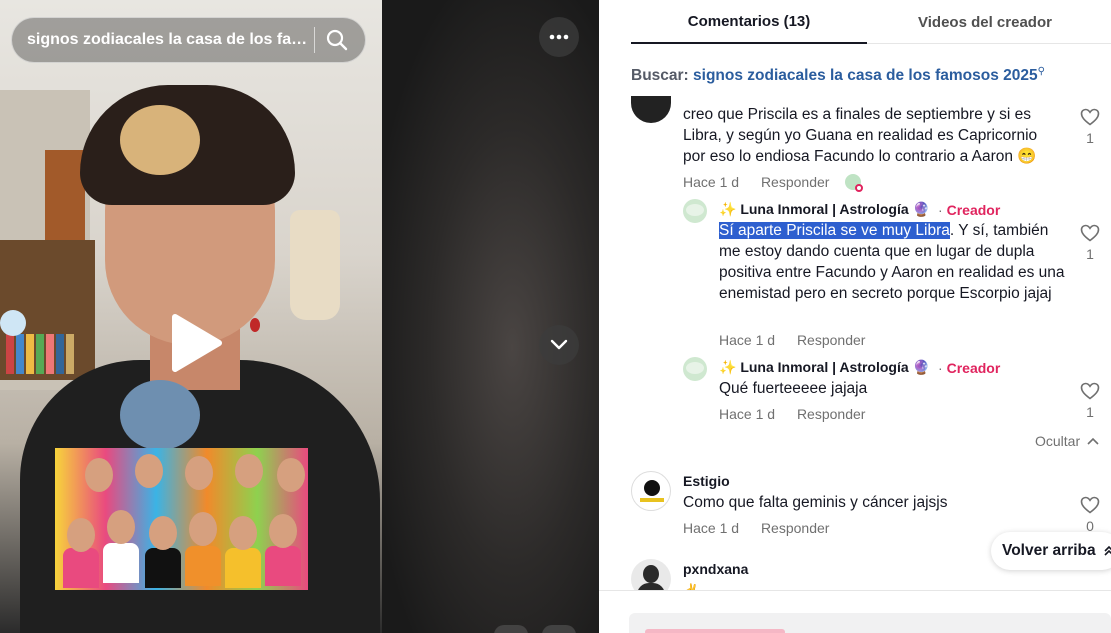 This screenshot has height=633, width=1111. Describe the element at coordinates (715, 569) in the screenshot. I see `author-name: pxndxana` at that location.